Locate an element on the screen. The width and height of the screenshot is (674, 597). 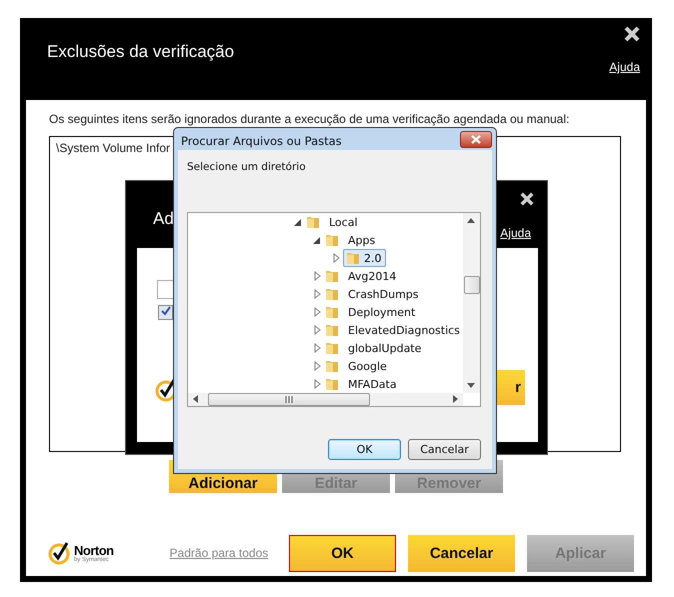
folder-label: Apps is located at coordinates (361, 240).